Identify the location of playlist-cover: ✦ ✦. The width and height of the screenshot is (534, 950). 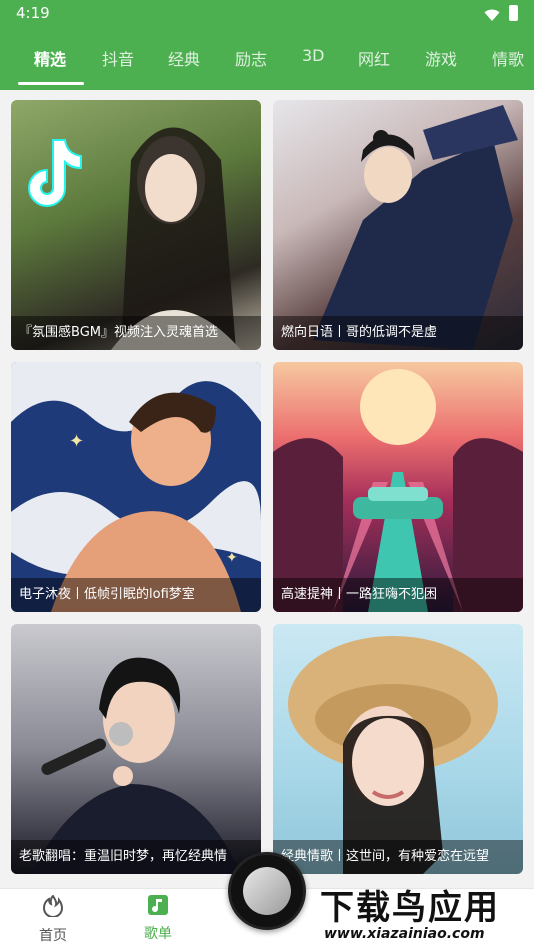
(136, 487).